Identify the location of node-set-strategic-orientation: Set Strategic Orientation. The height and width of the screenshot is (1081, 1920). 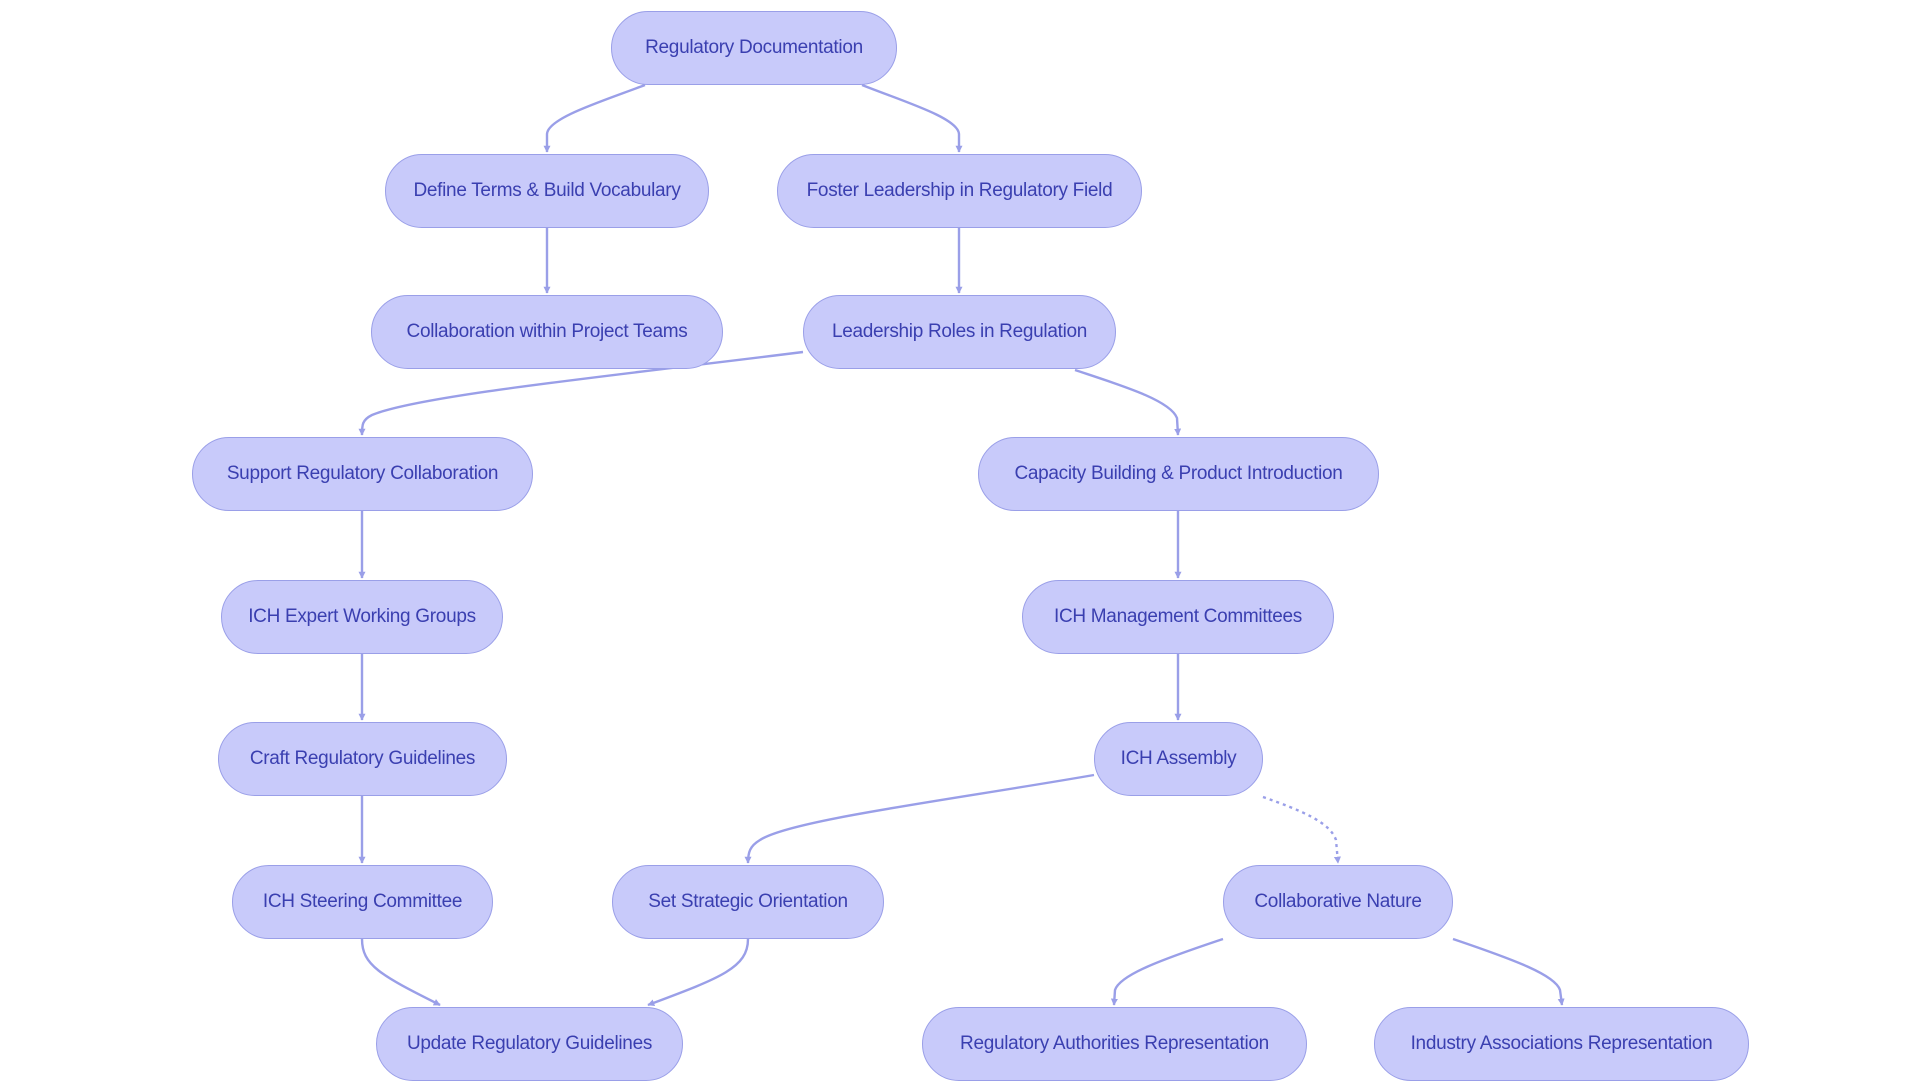
(748, 902).